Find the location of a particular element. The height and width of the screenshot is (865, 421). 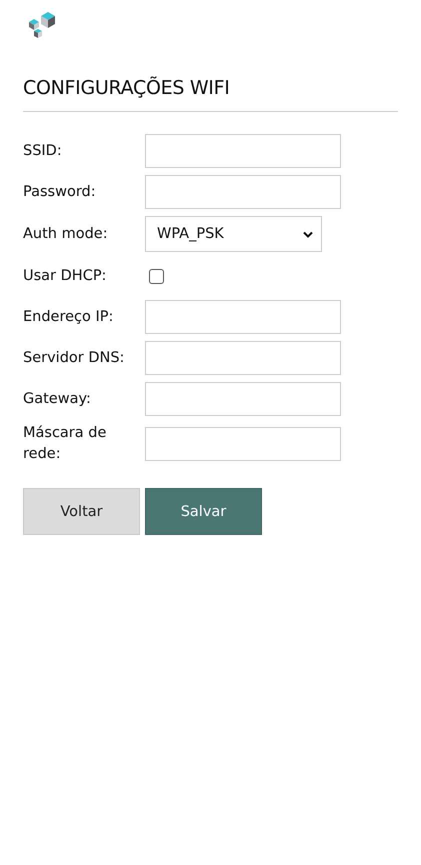

page-title: CONFIGURAÇÕES WIFI is located at coordinates (127, 88).